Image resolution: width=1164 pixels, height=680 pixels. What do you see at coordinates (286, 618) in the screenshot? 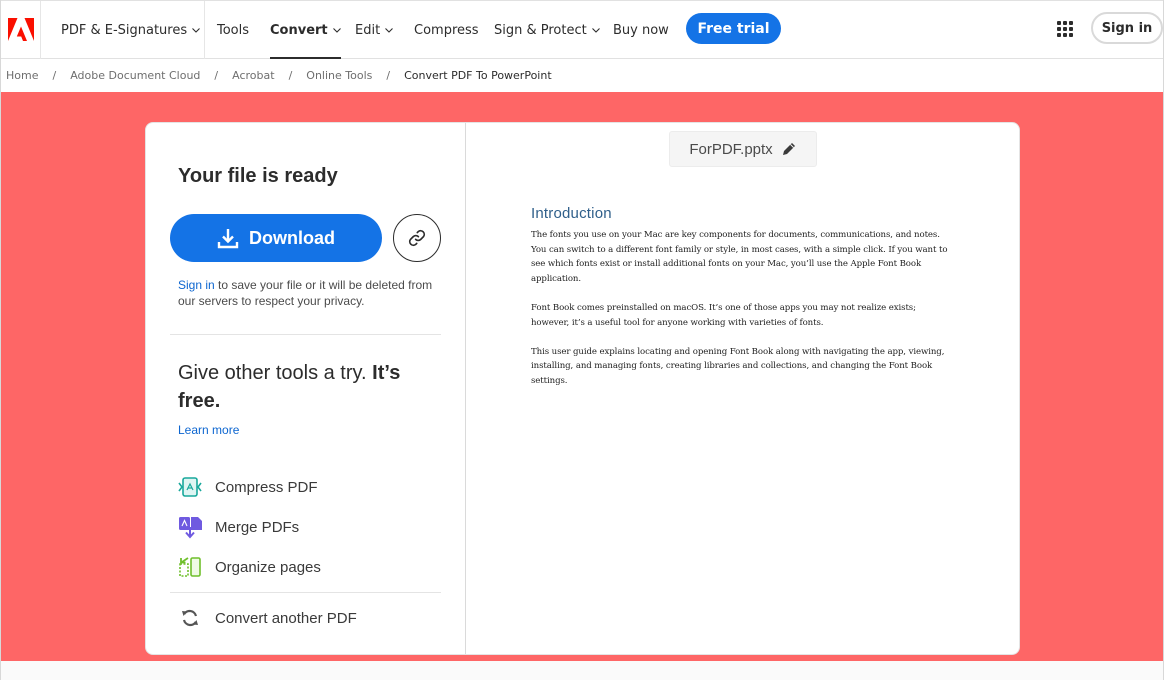
I see `convert-another-label: Convert another PDF` at bounding box center [286, 618].